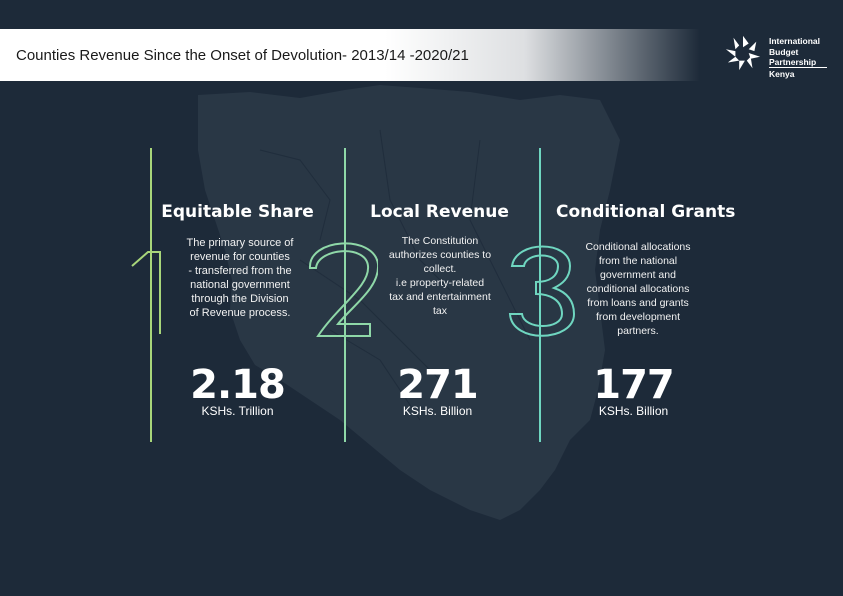  I want to click on pinwheel-logo-icon, so click(743, 53).